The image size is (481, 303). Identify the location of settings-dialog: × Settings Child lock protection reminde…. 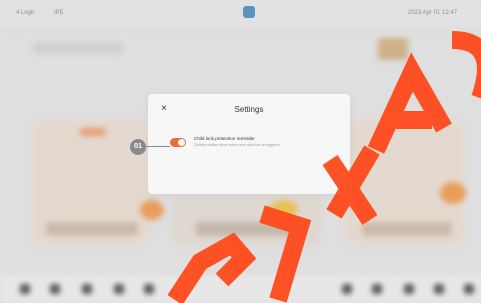
(249, 144).